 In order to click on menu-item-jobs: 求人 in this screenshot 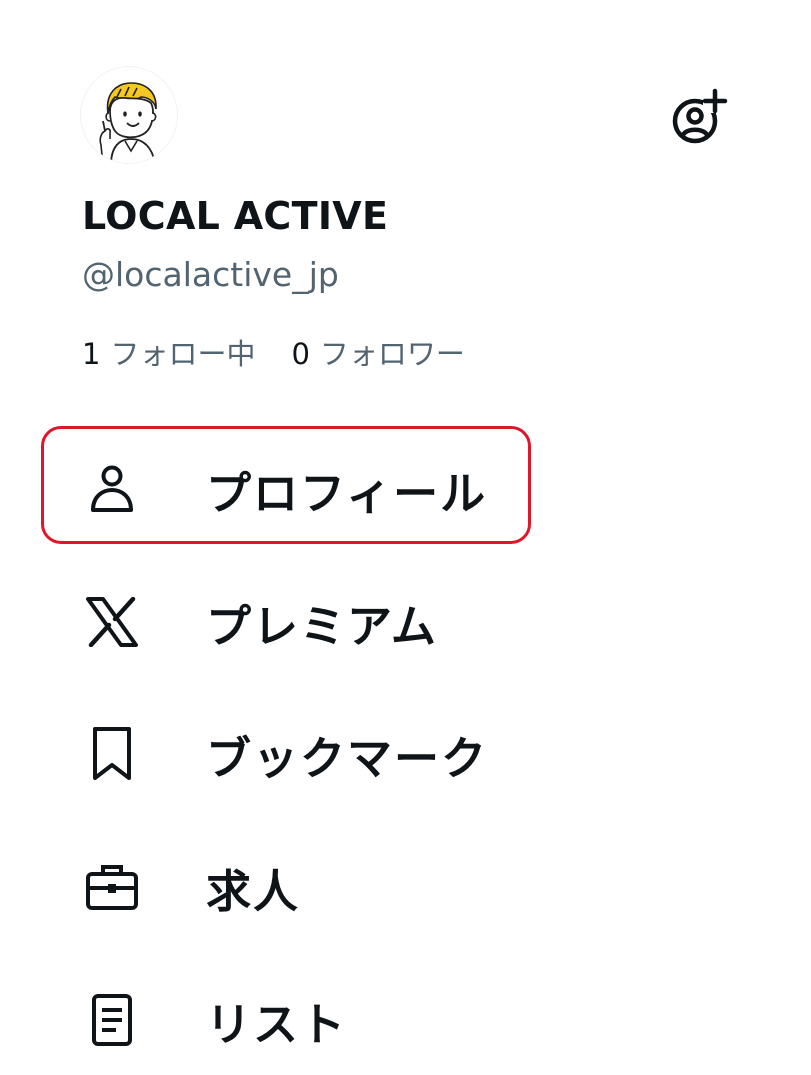, I will do `click(405, 887)`.